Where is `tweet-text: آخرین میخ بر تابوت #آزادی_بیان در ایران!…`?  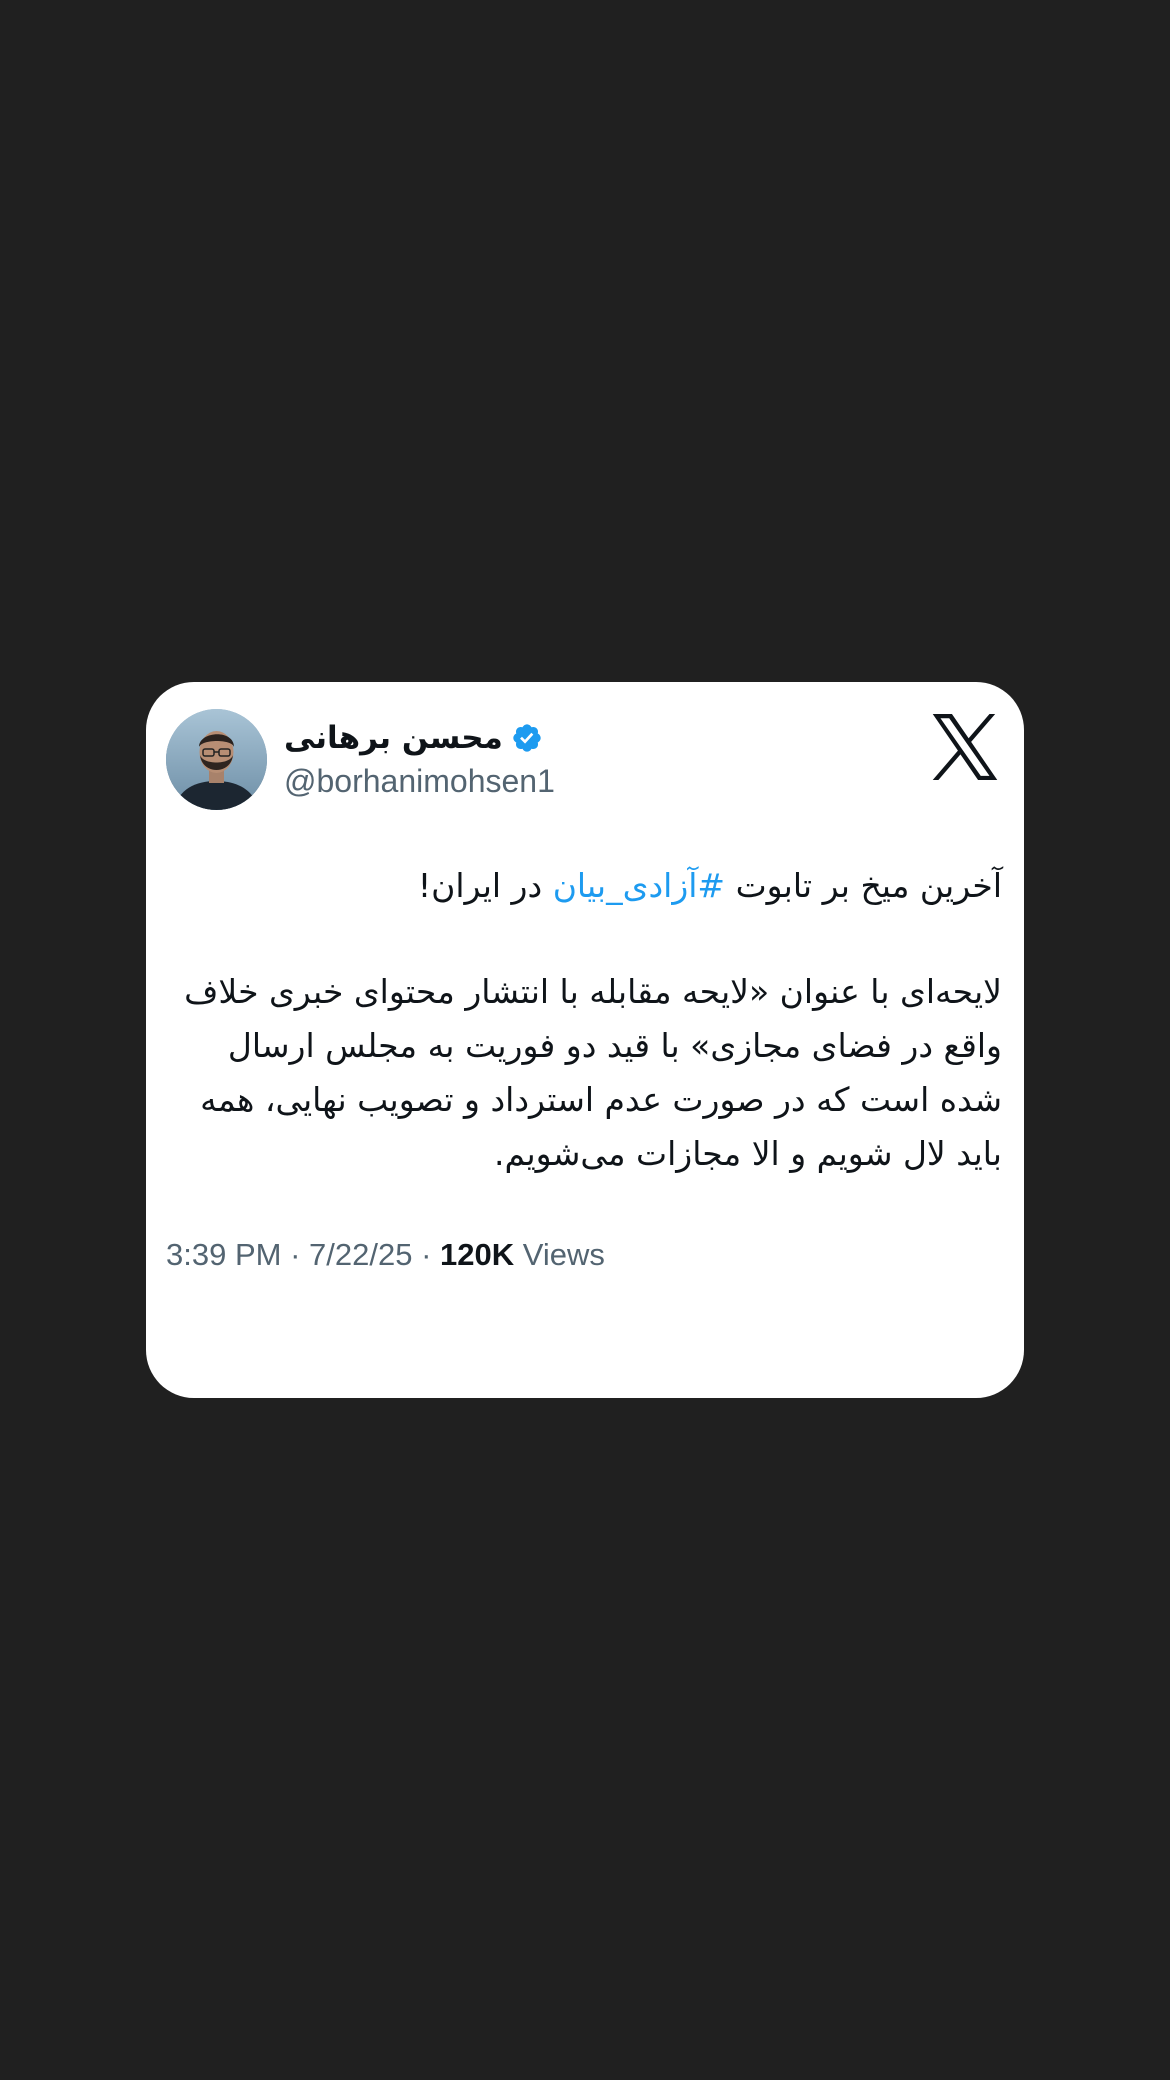 tweet-text: آخرین میخ بر تابوت #آزادی_بیان در ایران!… is located at coordinates (586, 1020).